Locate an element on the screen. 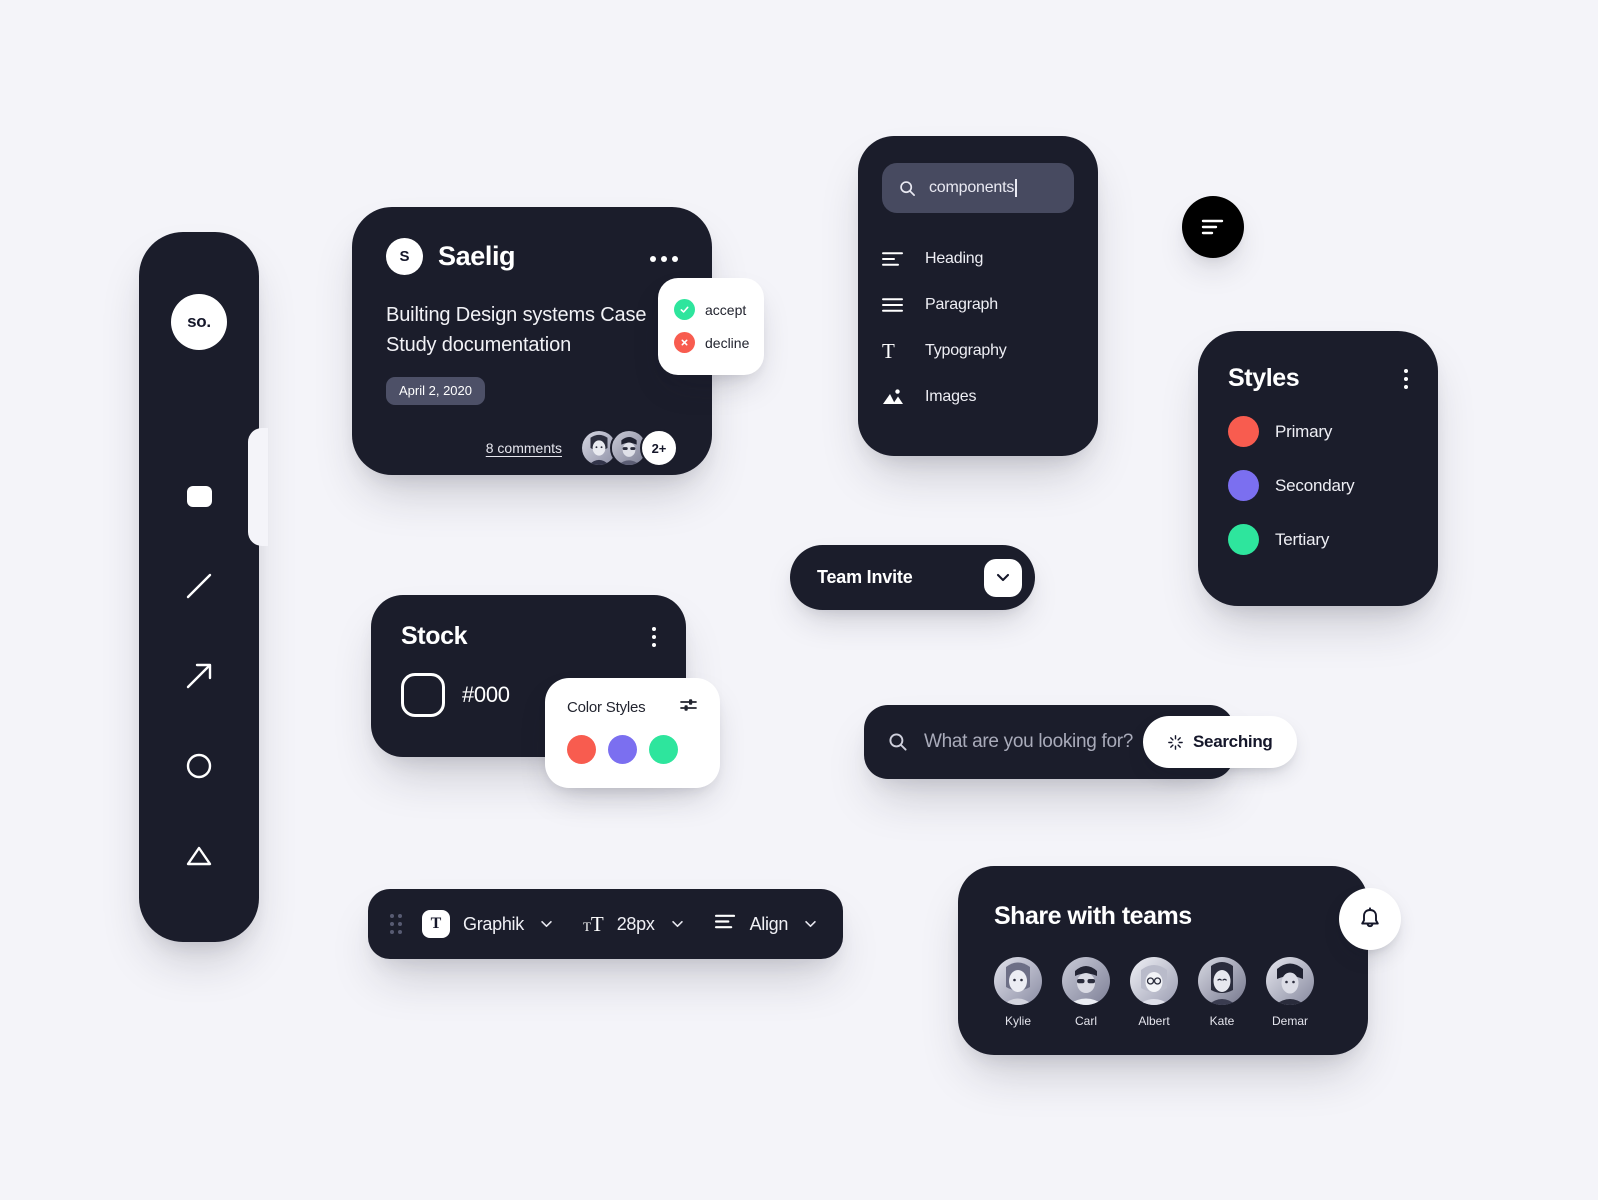 The image size is (1598, 1200). list-item-label: Tertiary is located at coordinates (1302, 539).